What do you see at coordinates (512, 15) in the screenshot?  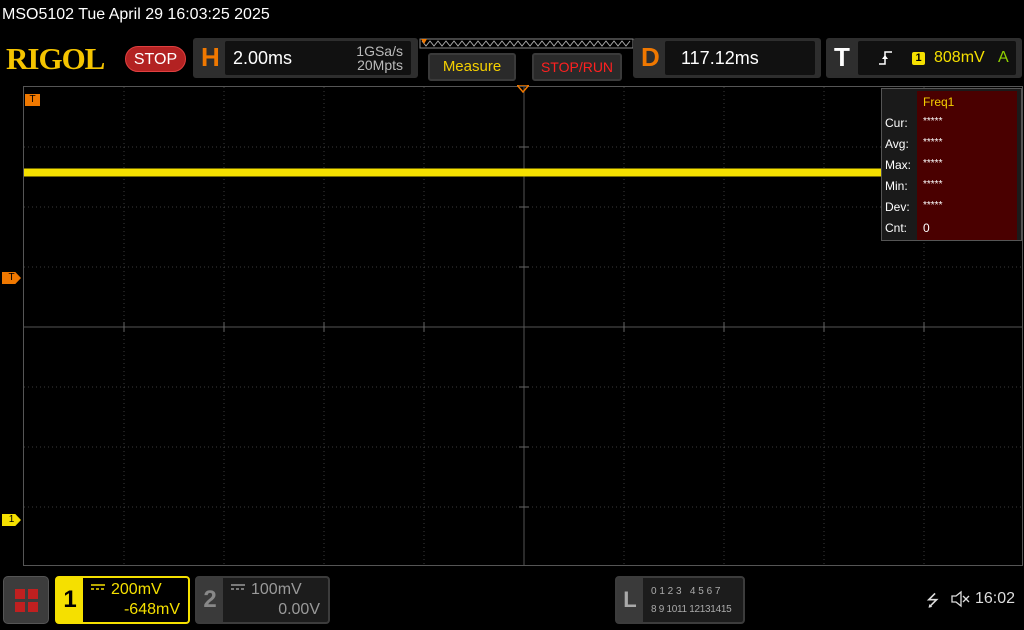 I see `title-bar: MSO5102 Tue April 29 16:03:25 2025` at bounding box center [512, 15].